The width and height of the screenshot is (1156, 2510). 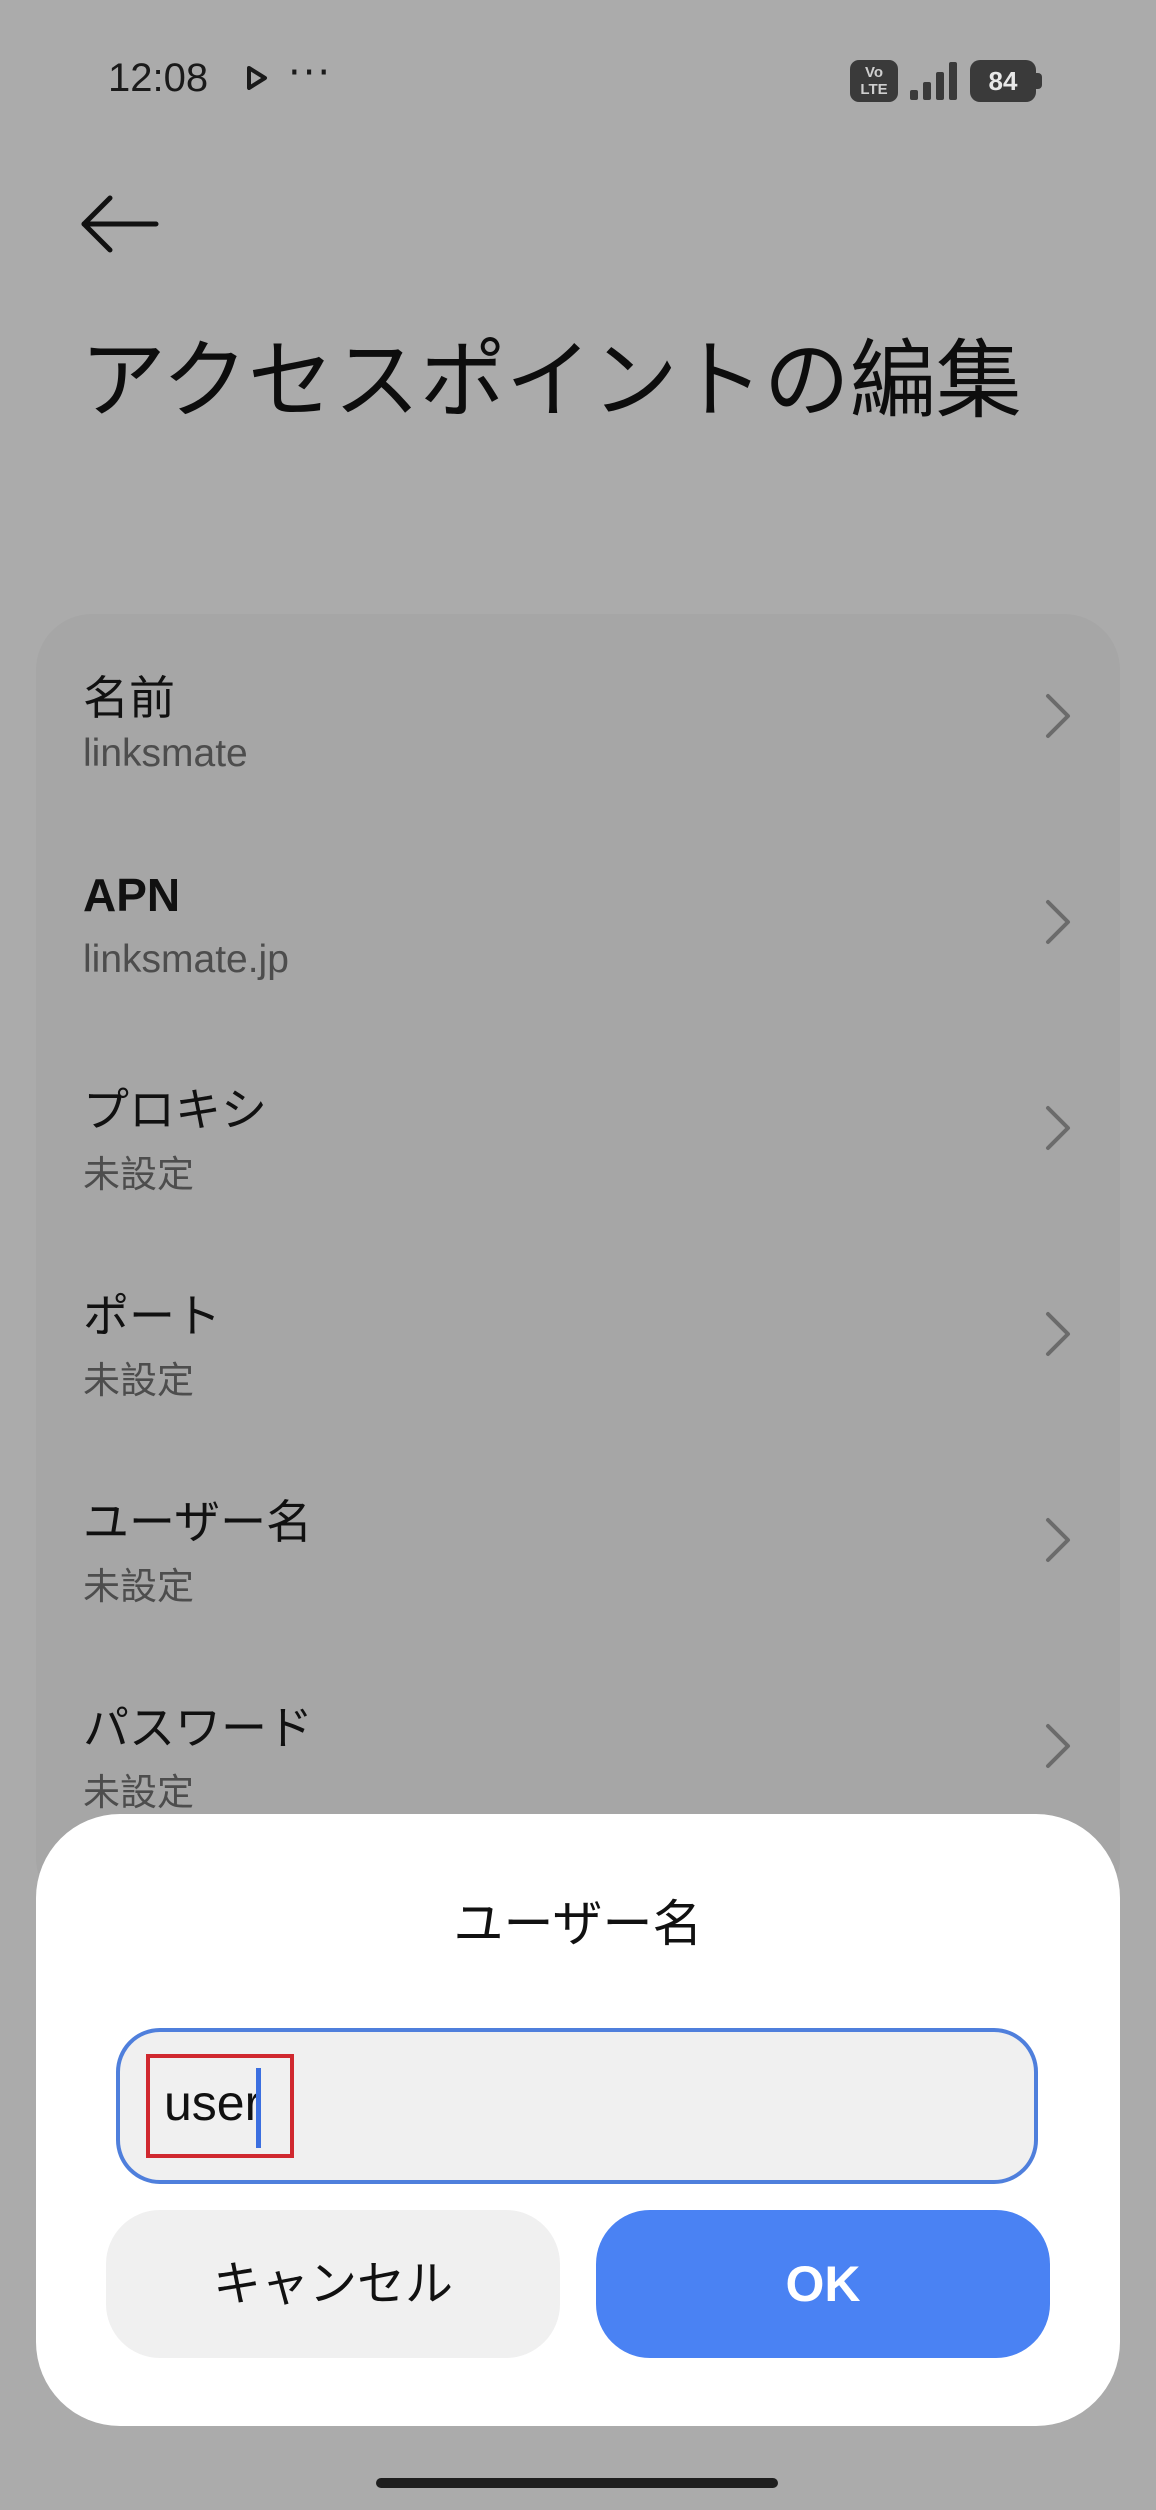 What do you see at coordinates (936, 81) in the screenshot?
I see `signal-icon` at bounding box center [936, 81].